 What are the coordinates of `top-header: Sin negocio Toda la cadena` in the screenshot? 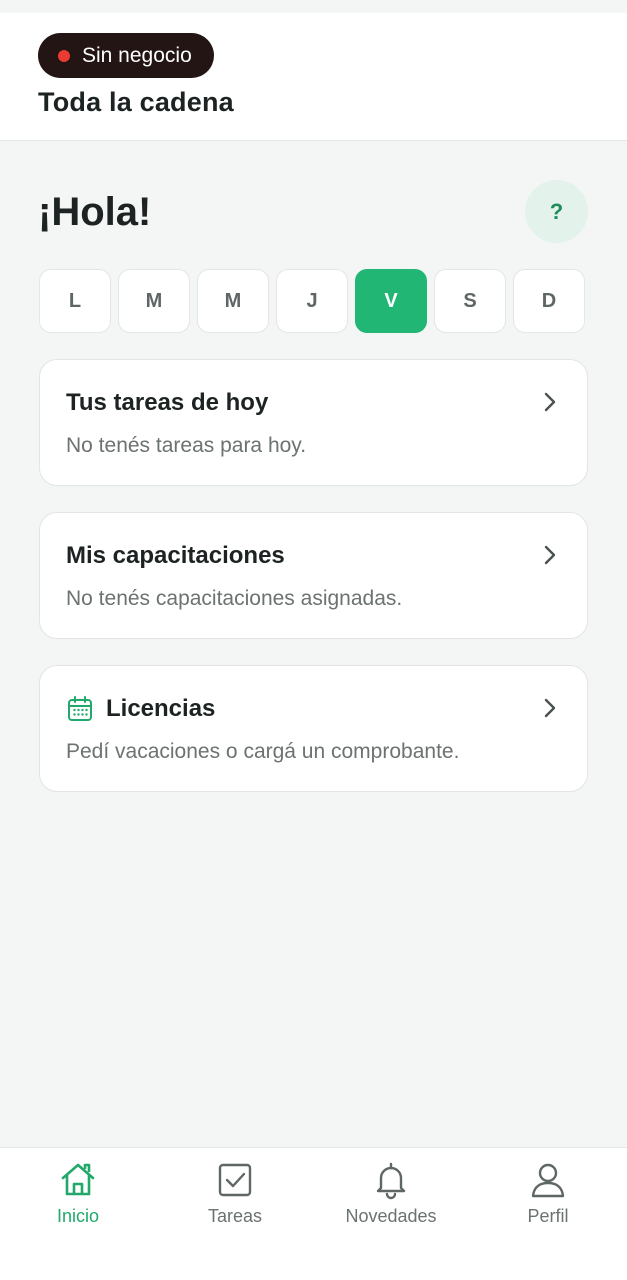 It's located at (313, 77).